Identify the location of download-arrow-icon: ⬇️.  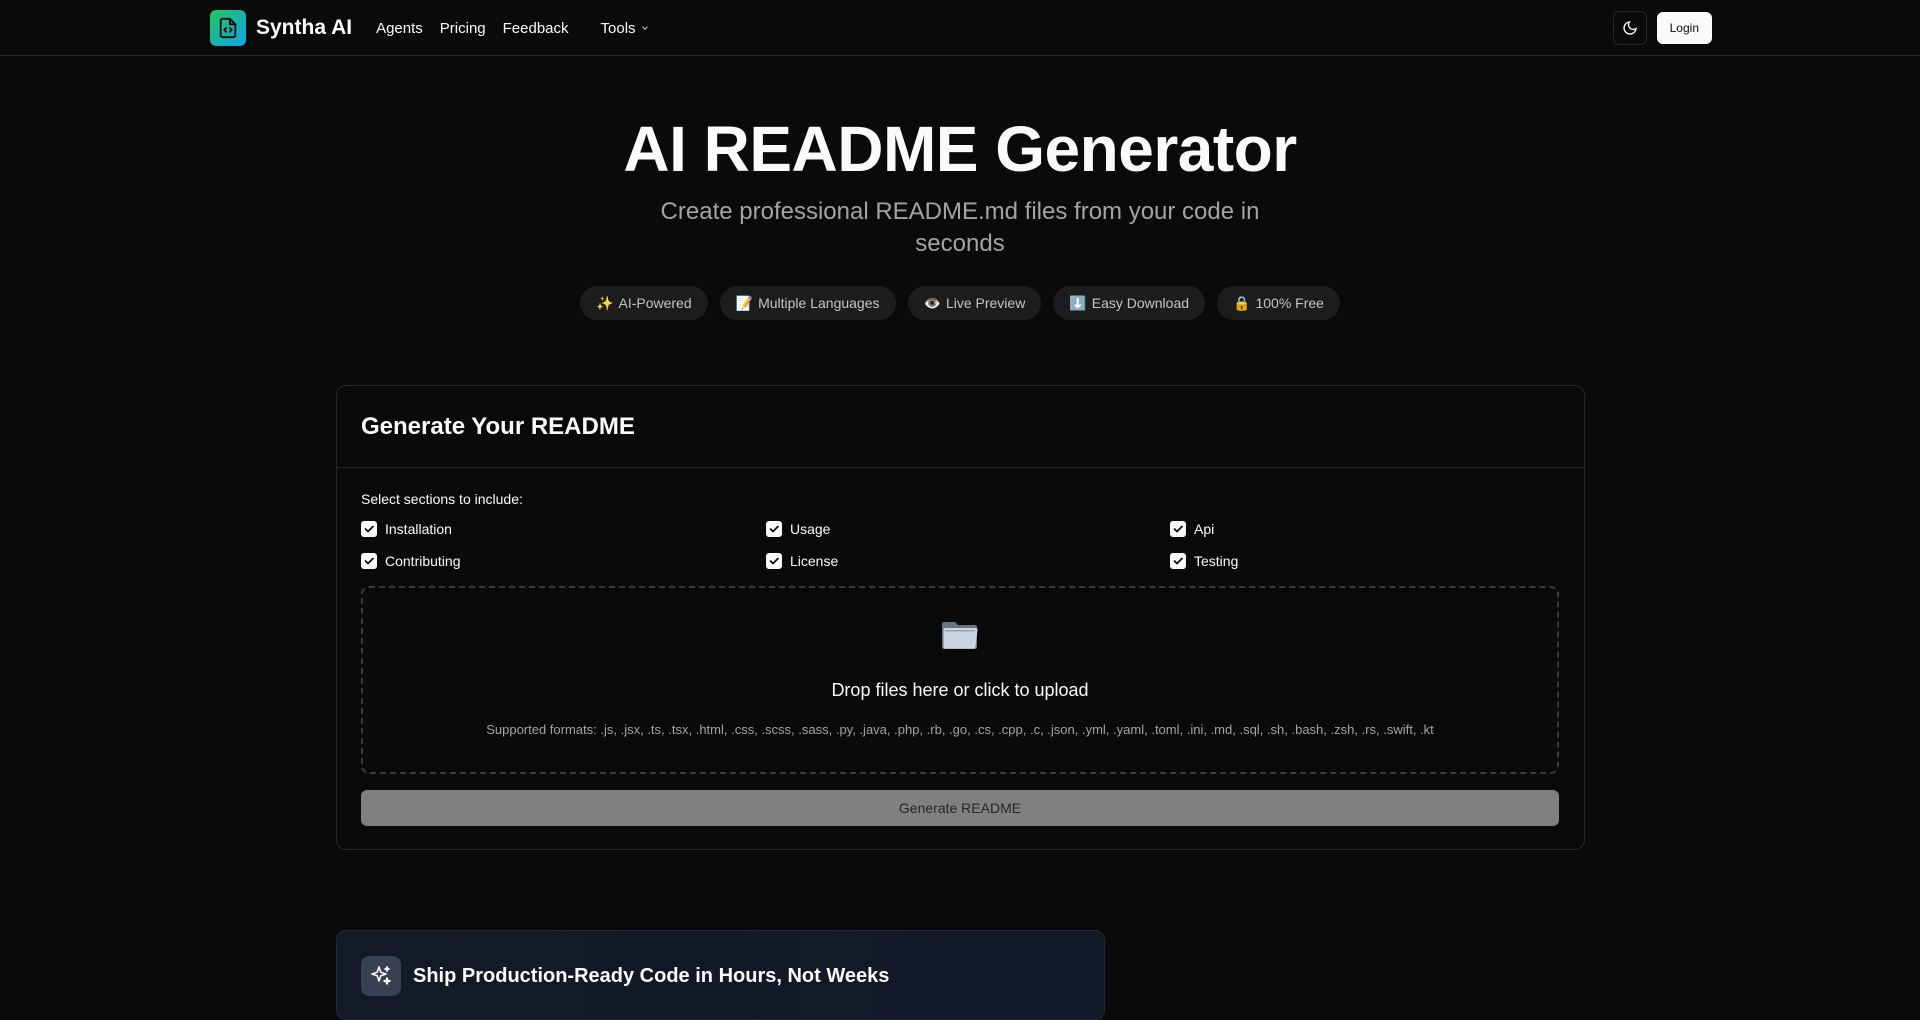
(1078, 302).